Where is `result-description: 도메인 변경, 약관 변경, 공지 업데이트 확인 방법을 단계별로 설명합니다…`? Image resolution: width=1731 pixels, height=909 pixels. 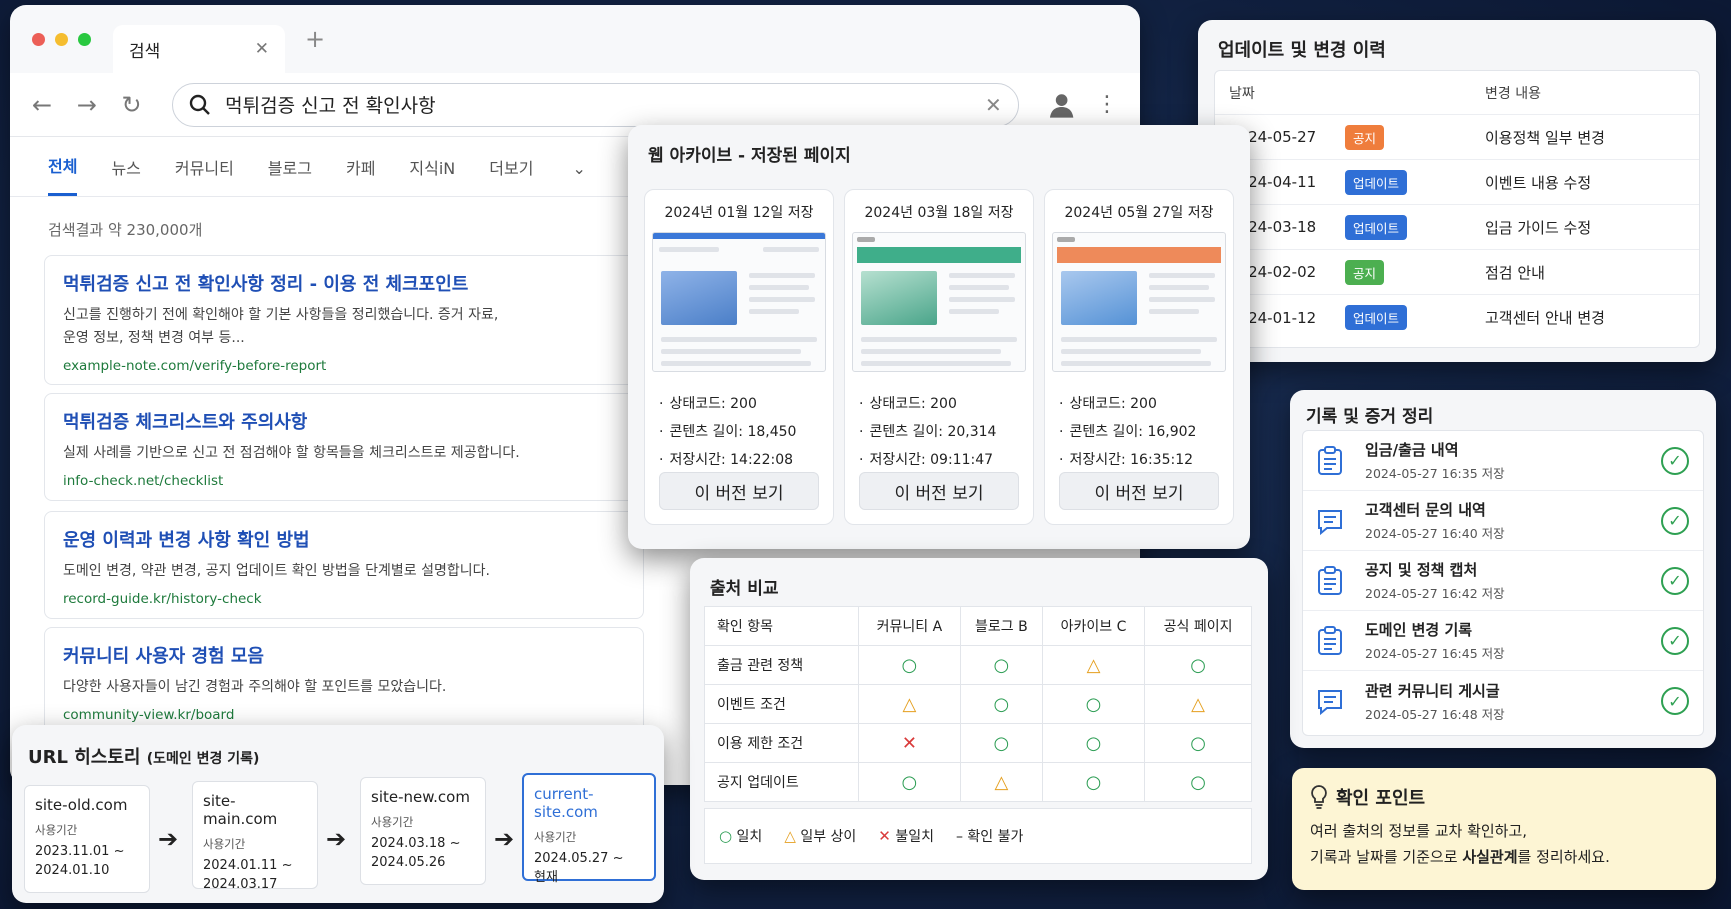
result-description: 도메인 변경, 약관 변경, 공지 업데이트 확인 방법을 단계별로 설명합니다… is located at coordinates (276, 571).